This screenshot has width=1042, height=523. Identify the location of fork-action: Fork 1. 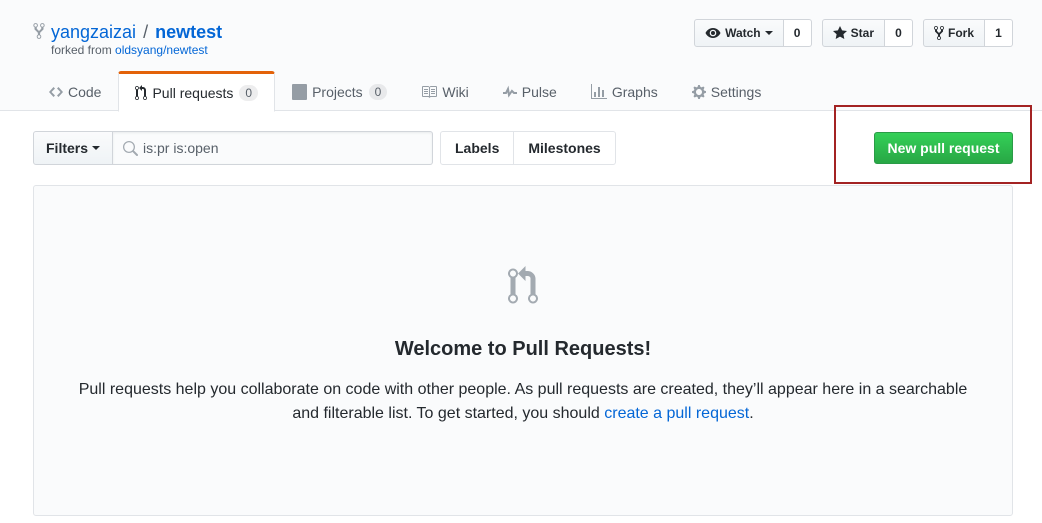
(967, 33).